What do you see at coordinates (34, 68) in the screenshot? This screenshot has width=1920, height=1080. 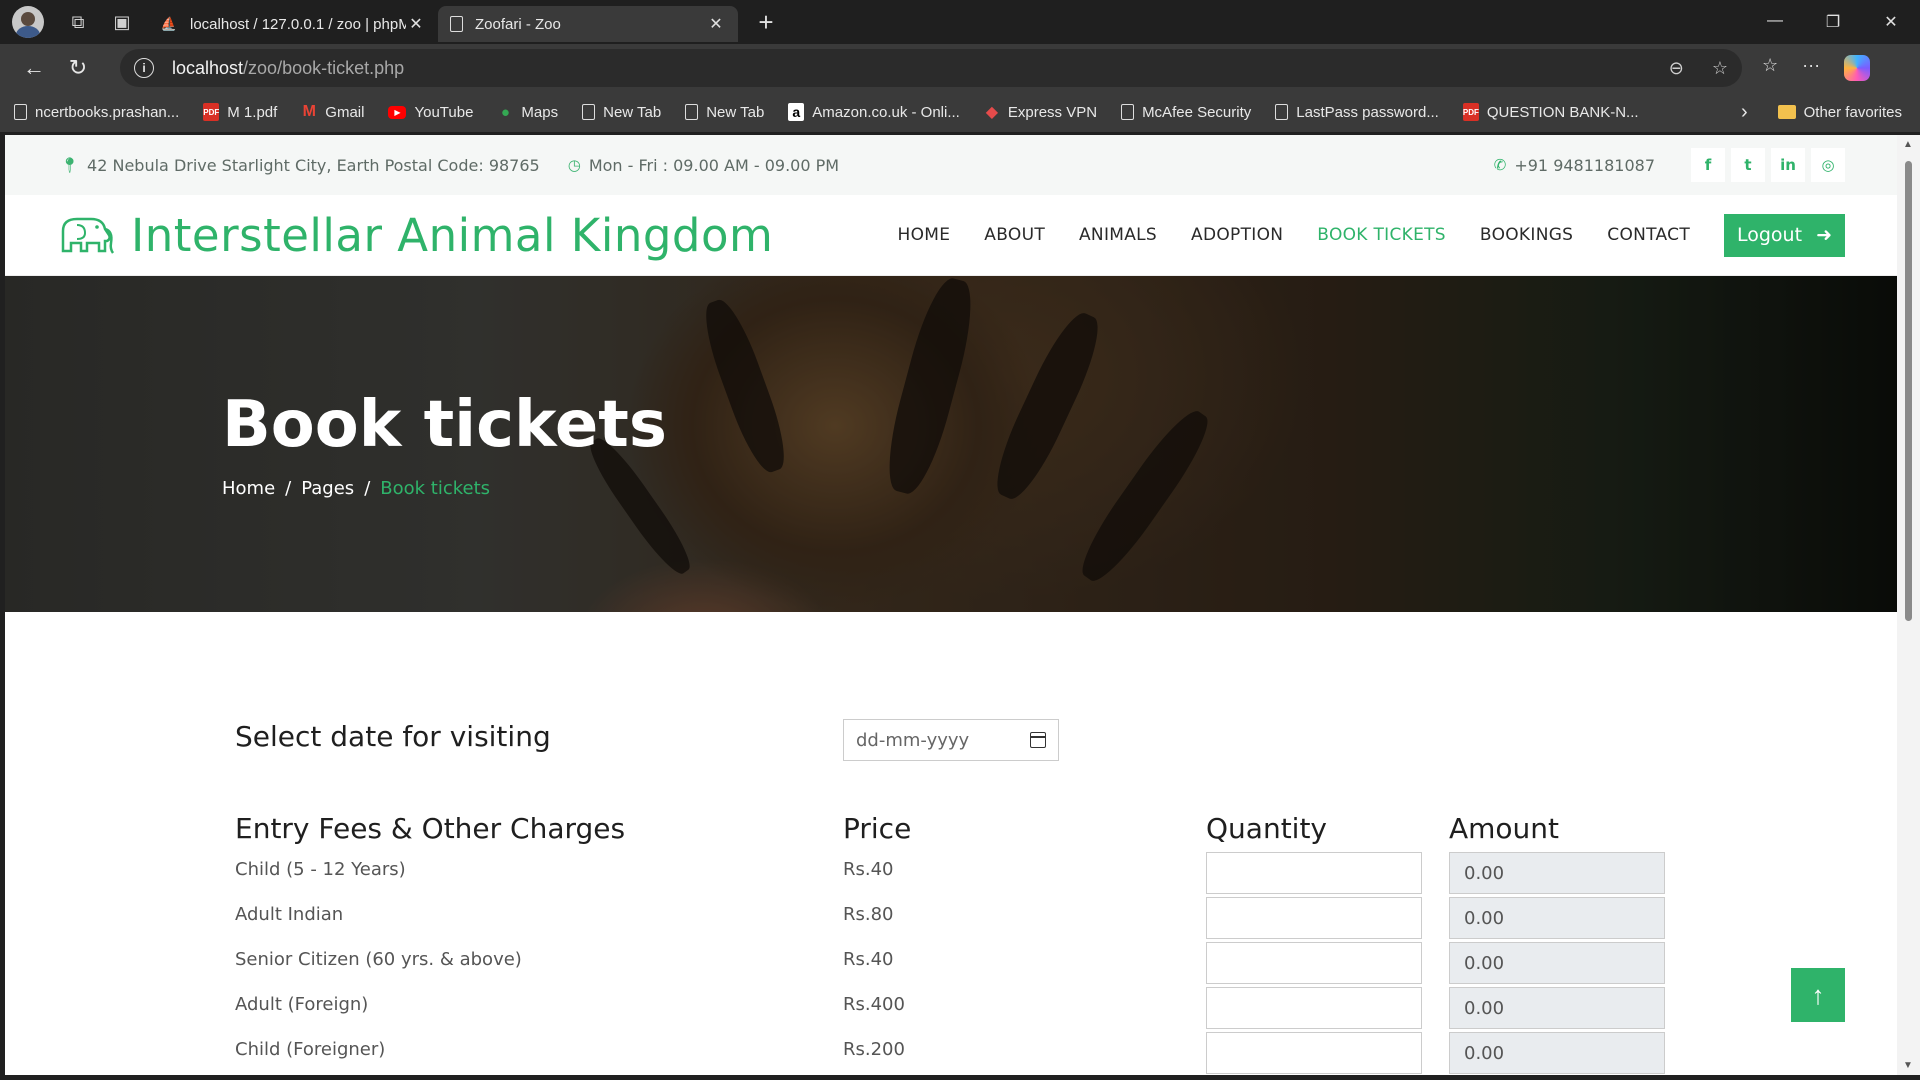 I see `back-icon: ←` at bounding box center [34, 68].